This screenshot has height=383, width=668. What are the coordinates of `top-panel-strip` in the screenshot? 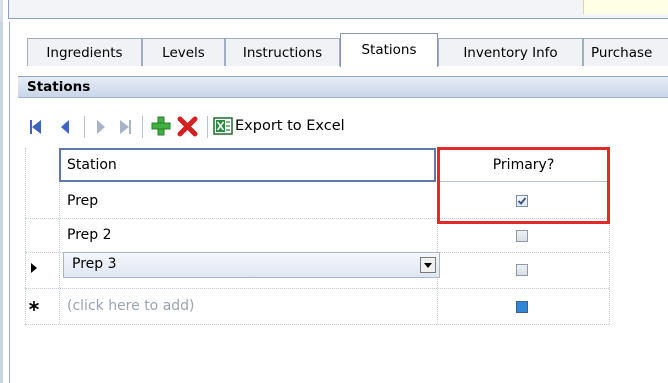 It's located at (334, 11).